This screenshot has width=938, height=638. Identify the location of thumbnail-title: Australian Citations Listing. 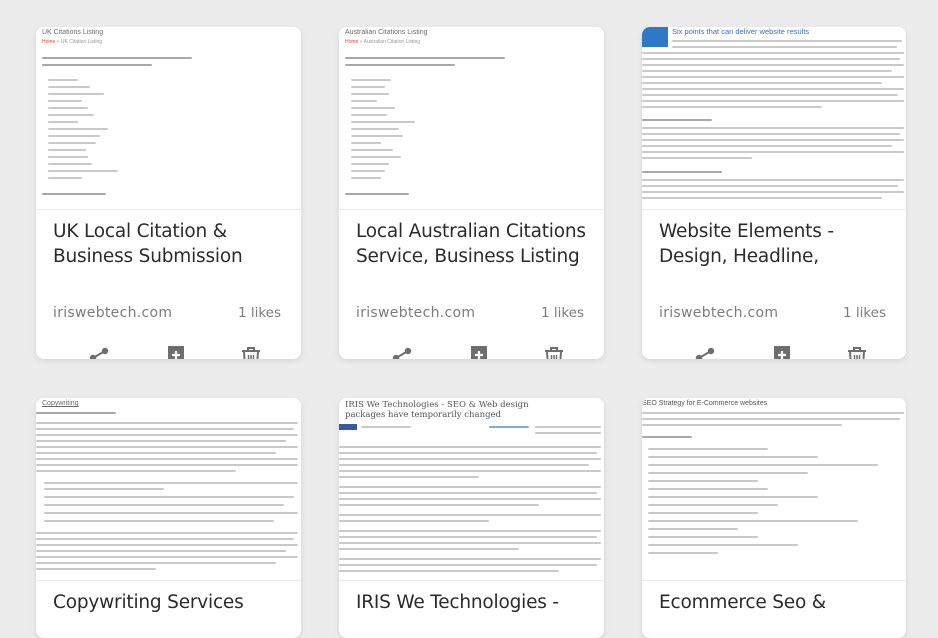
(386, 32).